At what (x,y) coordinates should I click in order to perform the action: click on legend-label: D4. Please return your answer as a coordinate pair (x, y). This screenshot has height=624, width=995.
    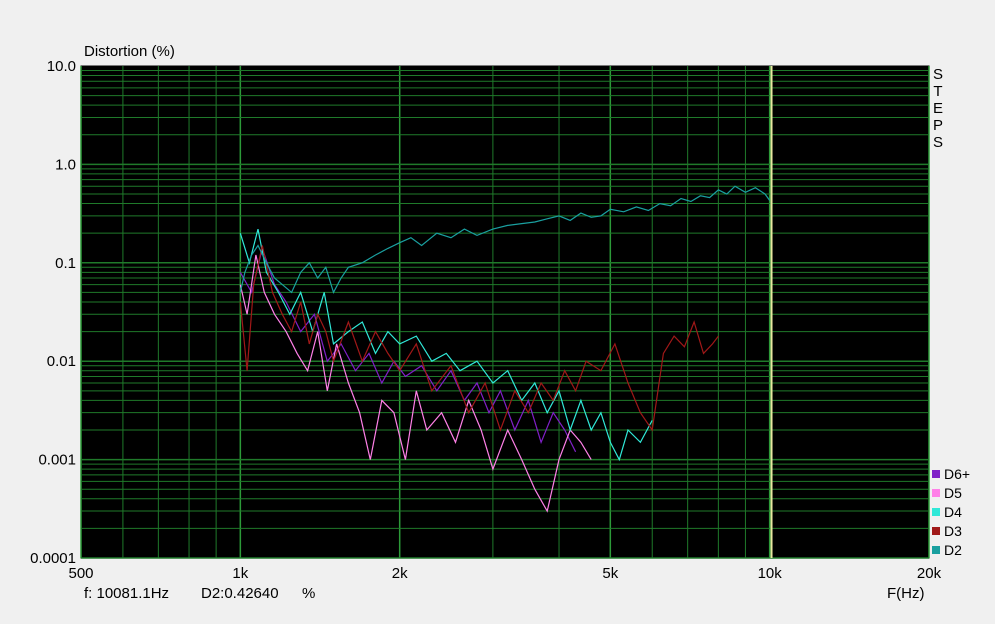
    Looking at the image, I should click on (953, 511).